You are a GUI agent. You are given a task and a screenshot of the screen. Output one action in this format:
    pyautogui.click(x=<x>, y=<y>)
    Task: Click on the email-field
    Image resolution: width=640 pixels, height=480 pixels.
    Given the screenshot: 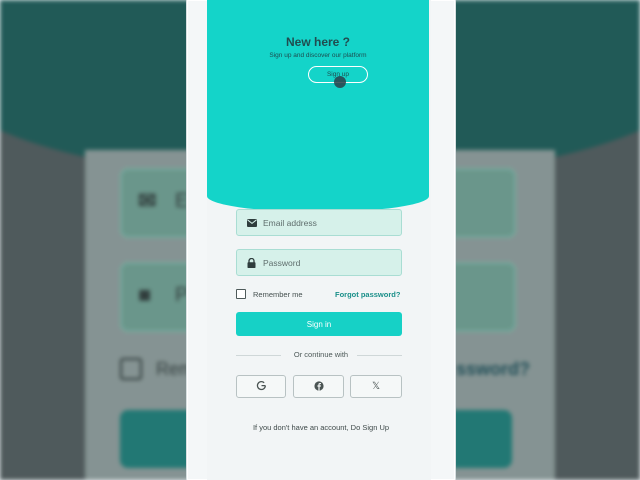 What is the action you would take?
    pyautogui.click(x=319, y=222)
    